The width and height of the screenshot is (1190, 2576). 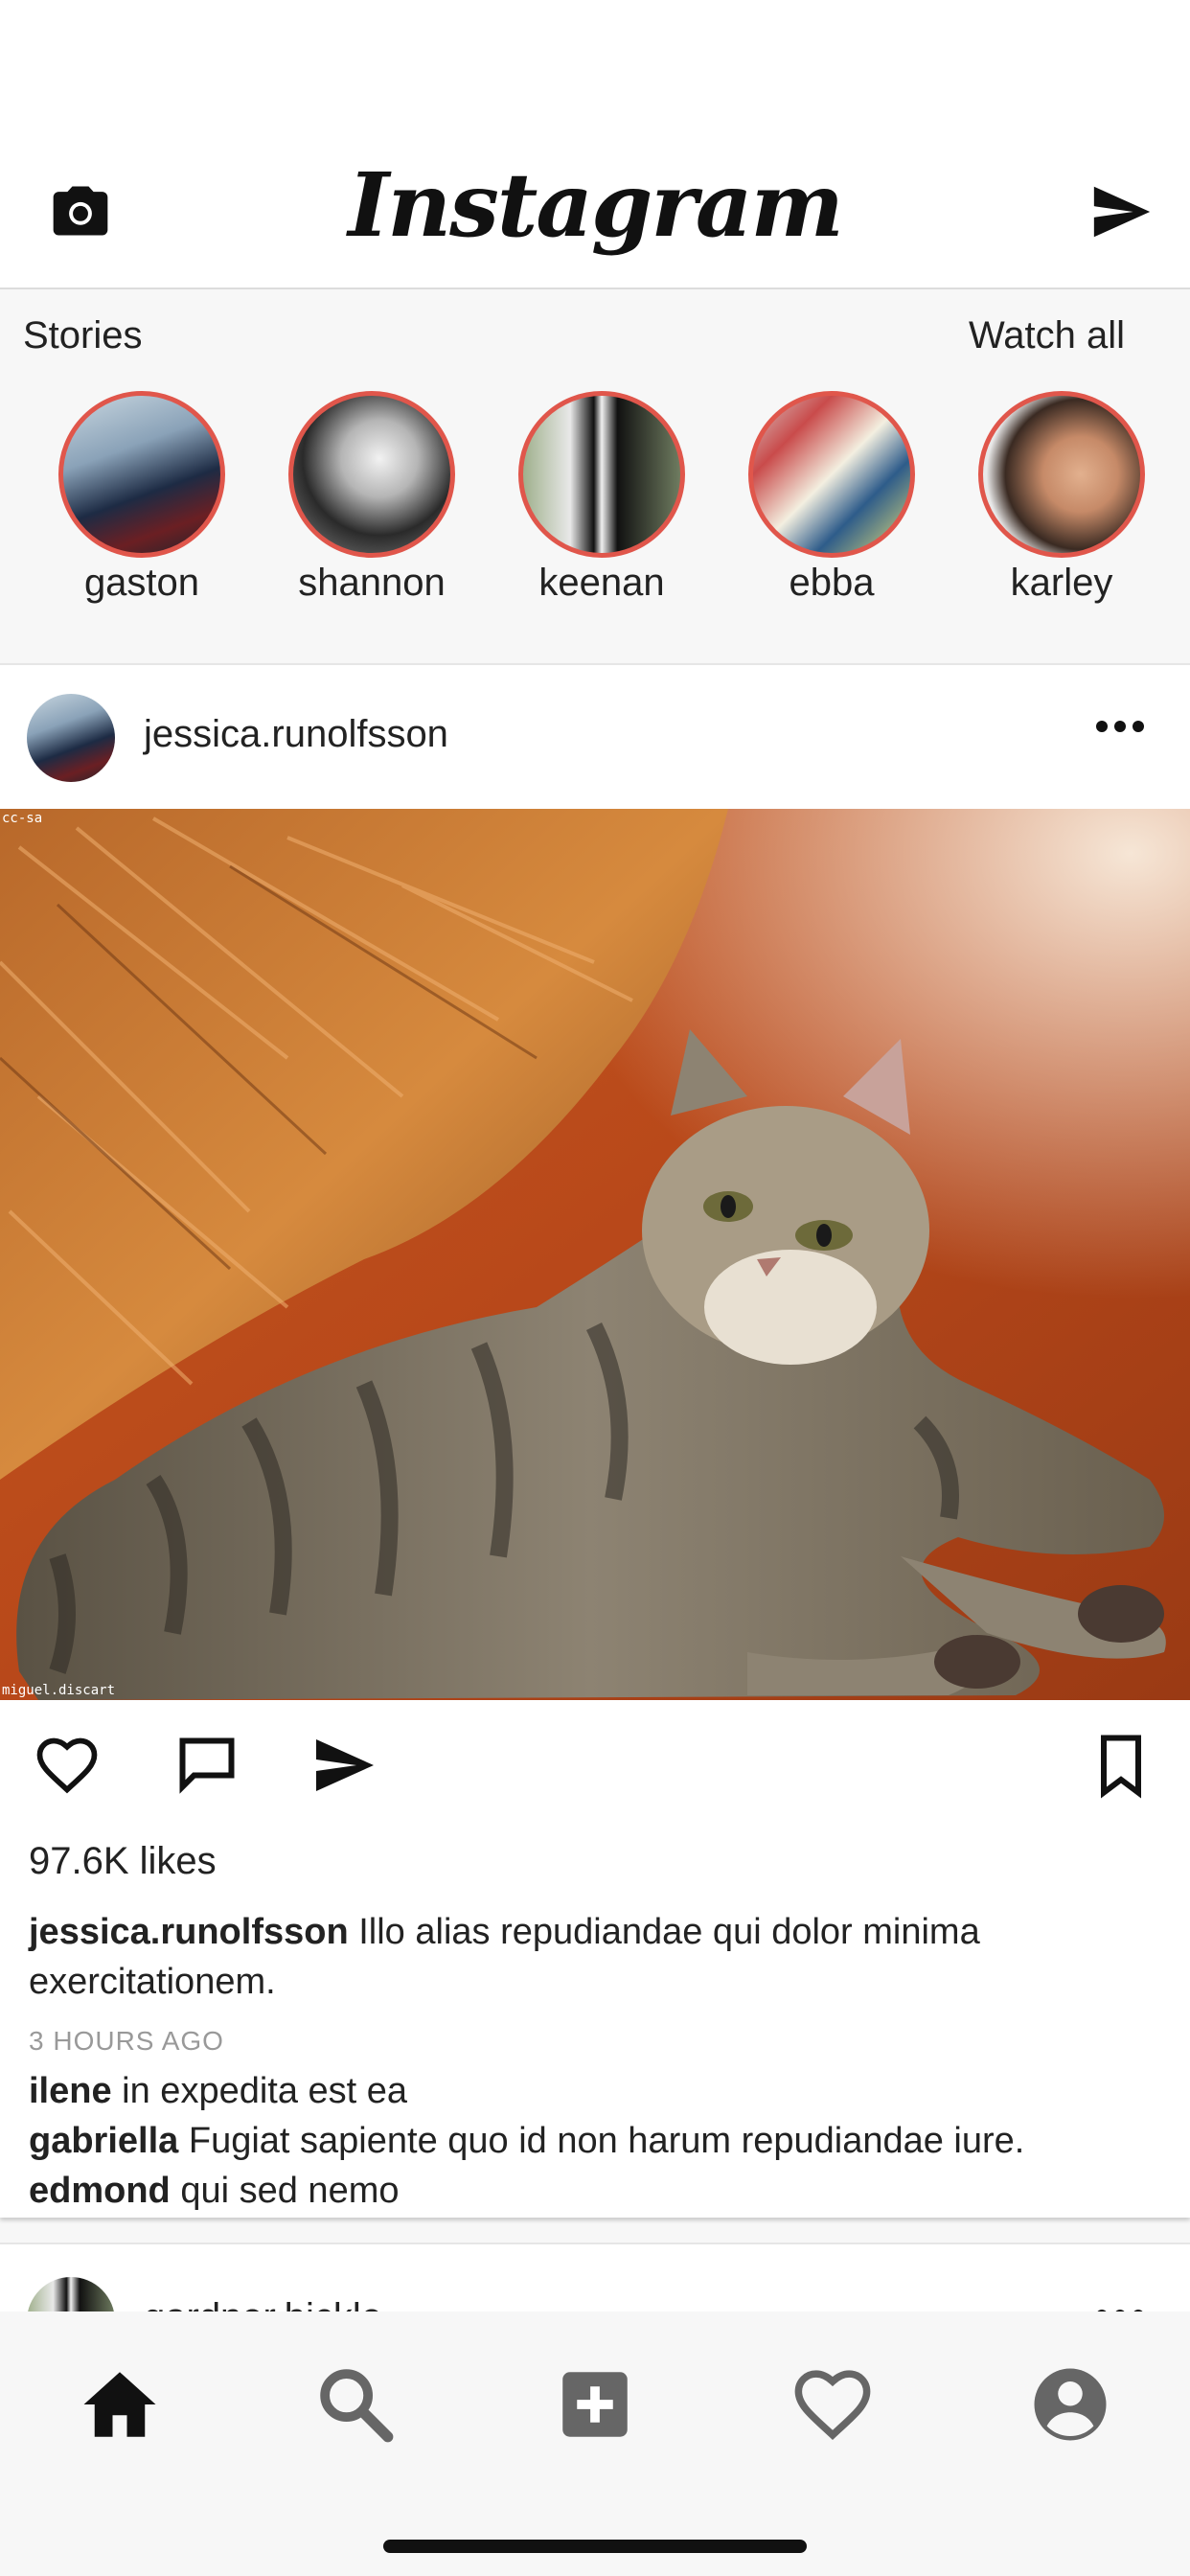 What do you see at coordinates (344, 1765) in the screenshot?
I see `share-send-icon` at bounding box center [344, 1765].